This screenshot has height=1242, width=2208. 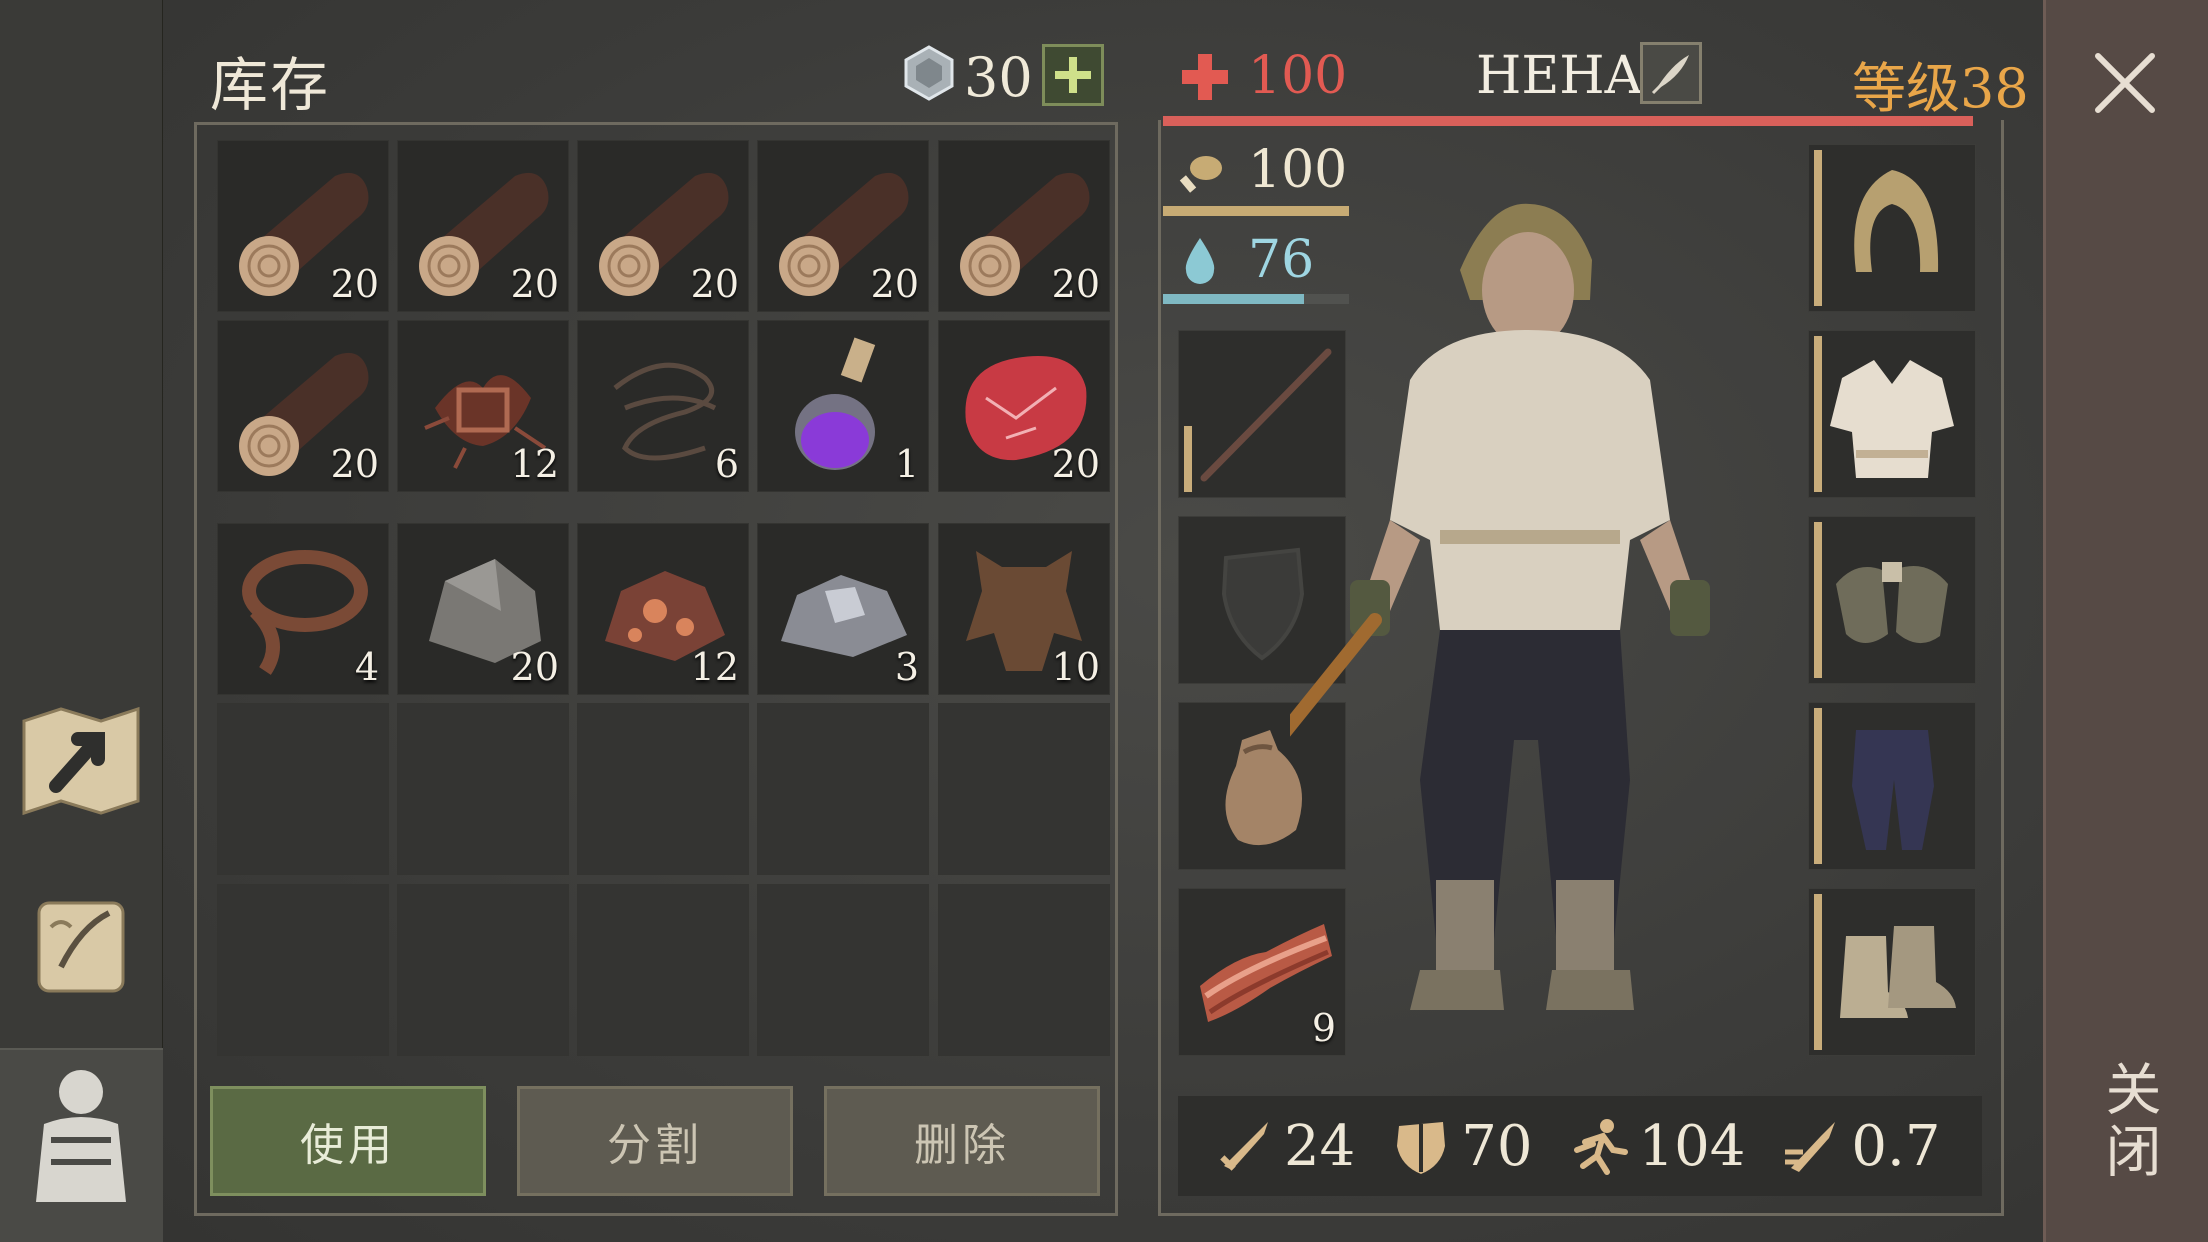 What do you see at coordinates (81, 1137) in the screenshot?
I see `character-icon` at bounding box center [81, 1137].